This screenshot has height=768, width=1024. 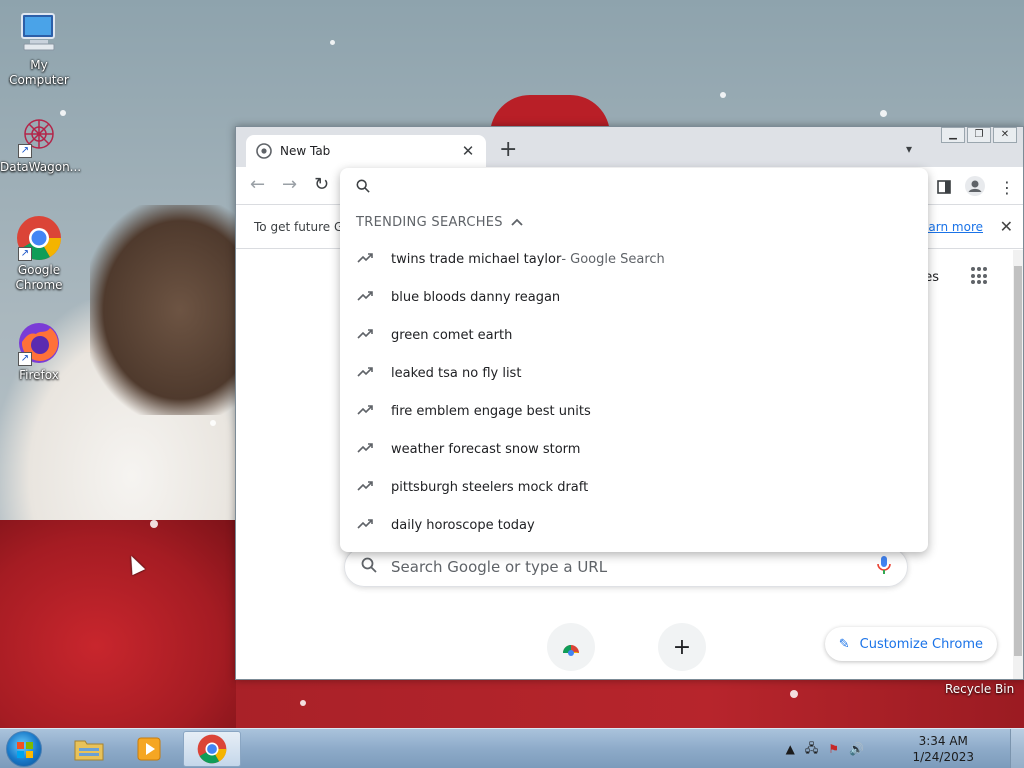 What do you see at coordinates (165, 310) in the screenshot?
I see `wallpaper-glove` at bounding box center [165, 310].